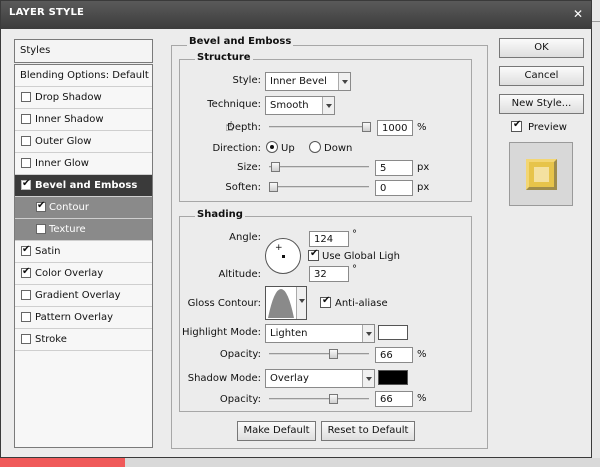  I want to click on style-item-stroke: Stroke, so click(83, 340).